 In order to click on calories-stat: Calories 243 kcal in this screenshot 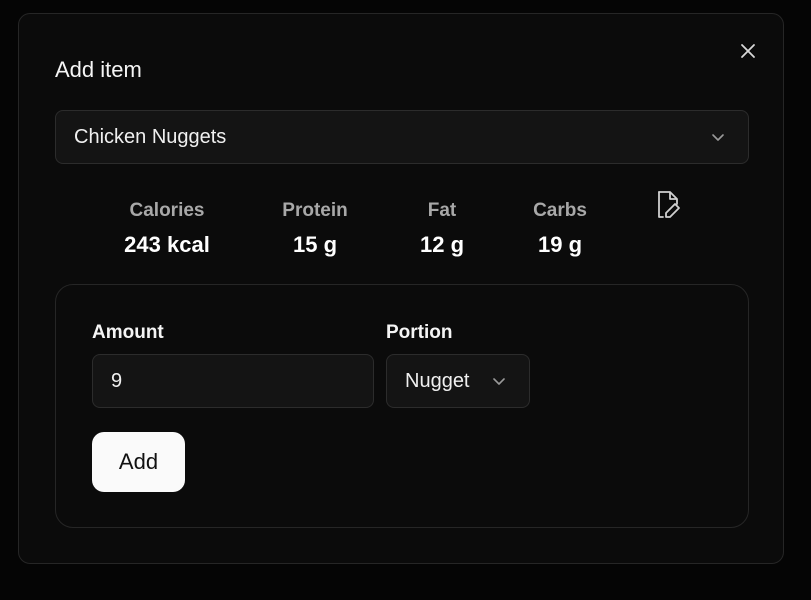, I will do `click(167, 229)`.